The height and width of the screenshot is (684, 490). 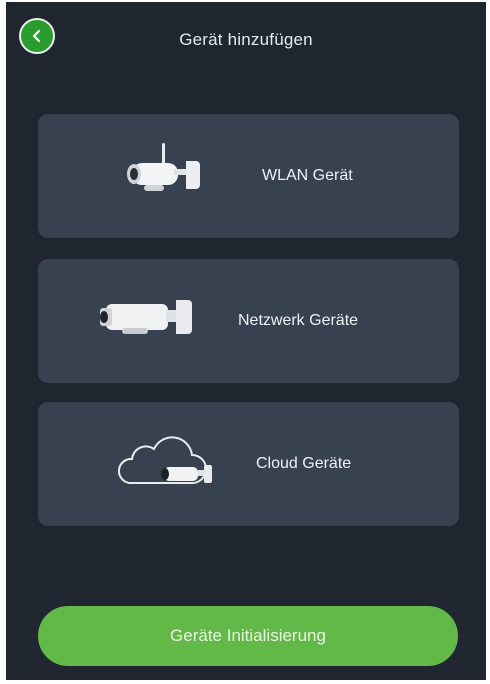 I want to click on wlan-device-label: WLAN Gerät, so click(x=307, y=175).